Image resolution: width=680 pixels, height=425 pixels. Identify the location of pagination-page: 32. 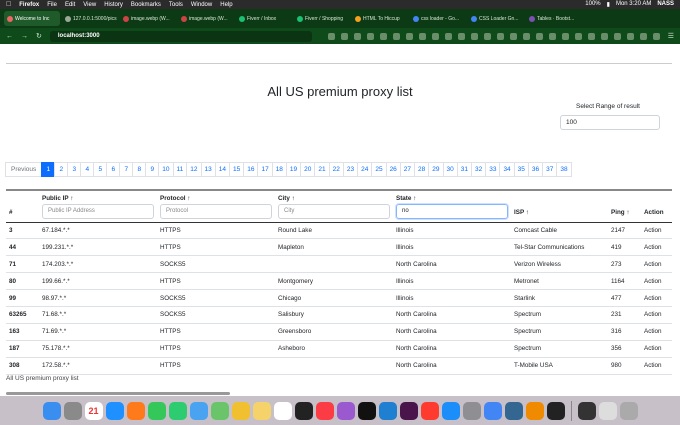
(478, 169).